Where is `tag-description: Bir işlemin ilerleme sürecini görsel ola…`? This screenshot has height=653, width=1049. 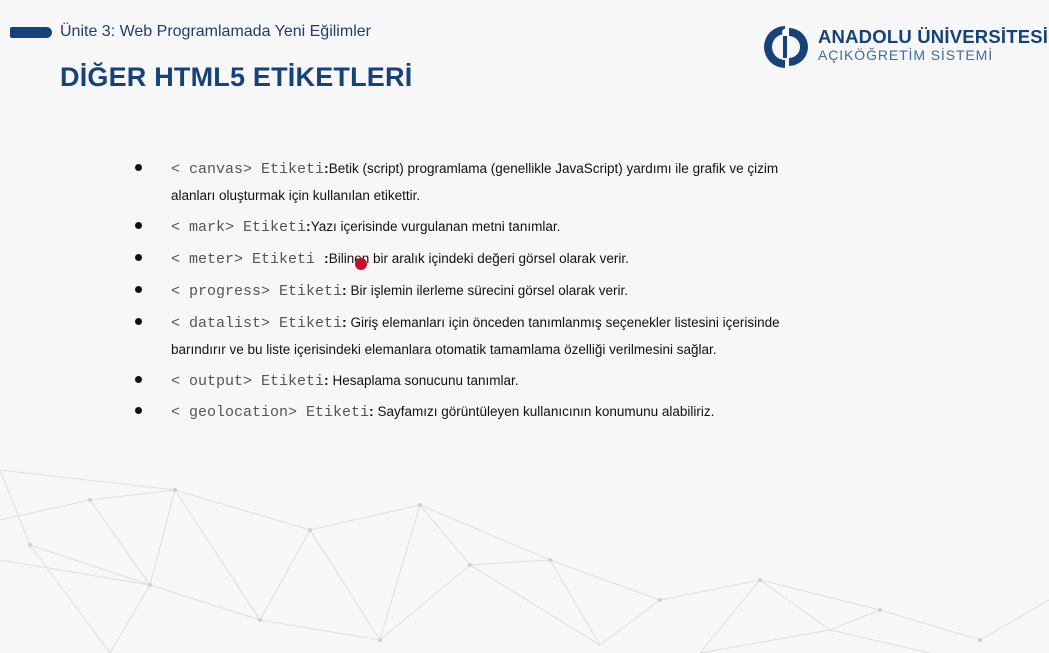
tag-description: Bir işlemin ilerleme sürecini görsel ola… is located at coordinates (487, 290).